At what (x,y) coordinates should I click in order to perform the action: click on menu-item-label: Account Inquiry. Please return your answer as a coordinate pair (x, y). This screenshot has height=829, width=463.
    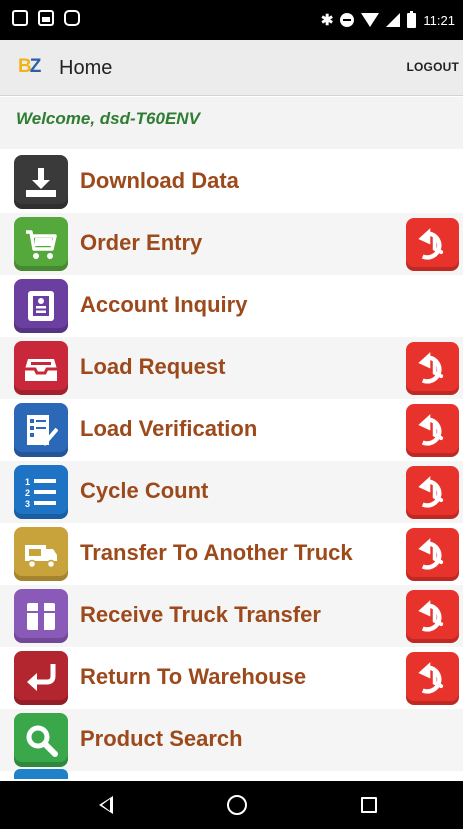
    Looking at the image, I should click on (164, 304).